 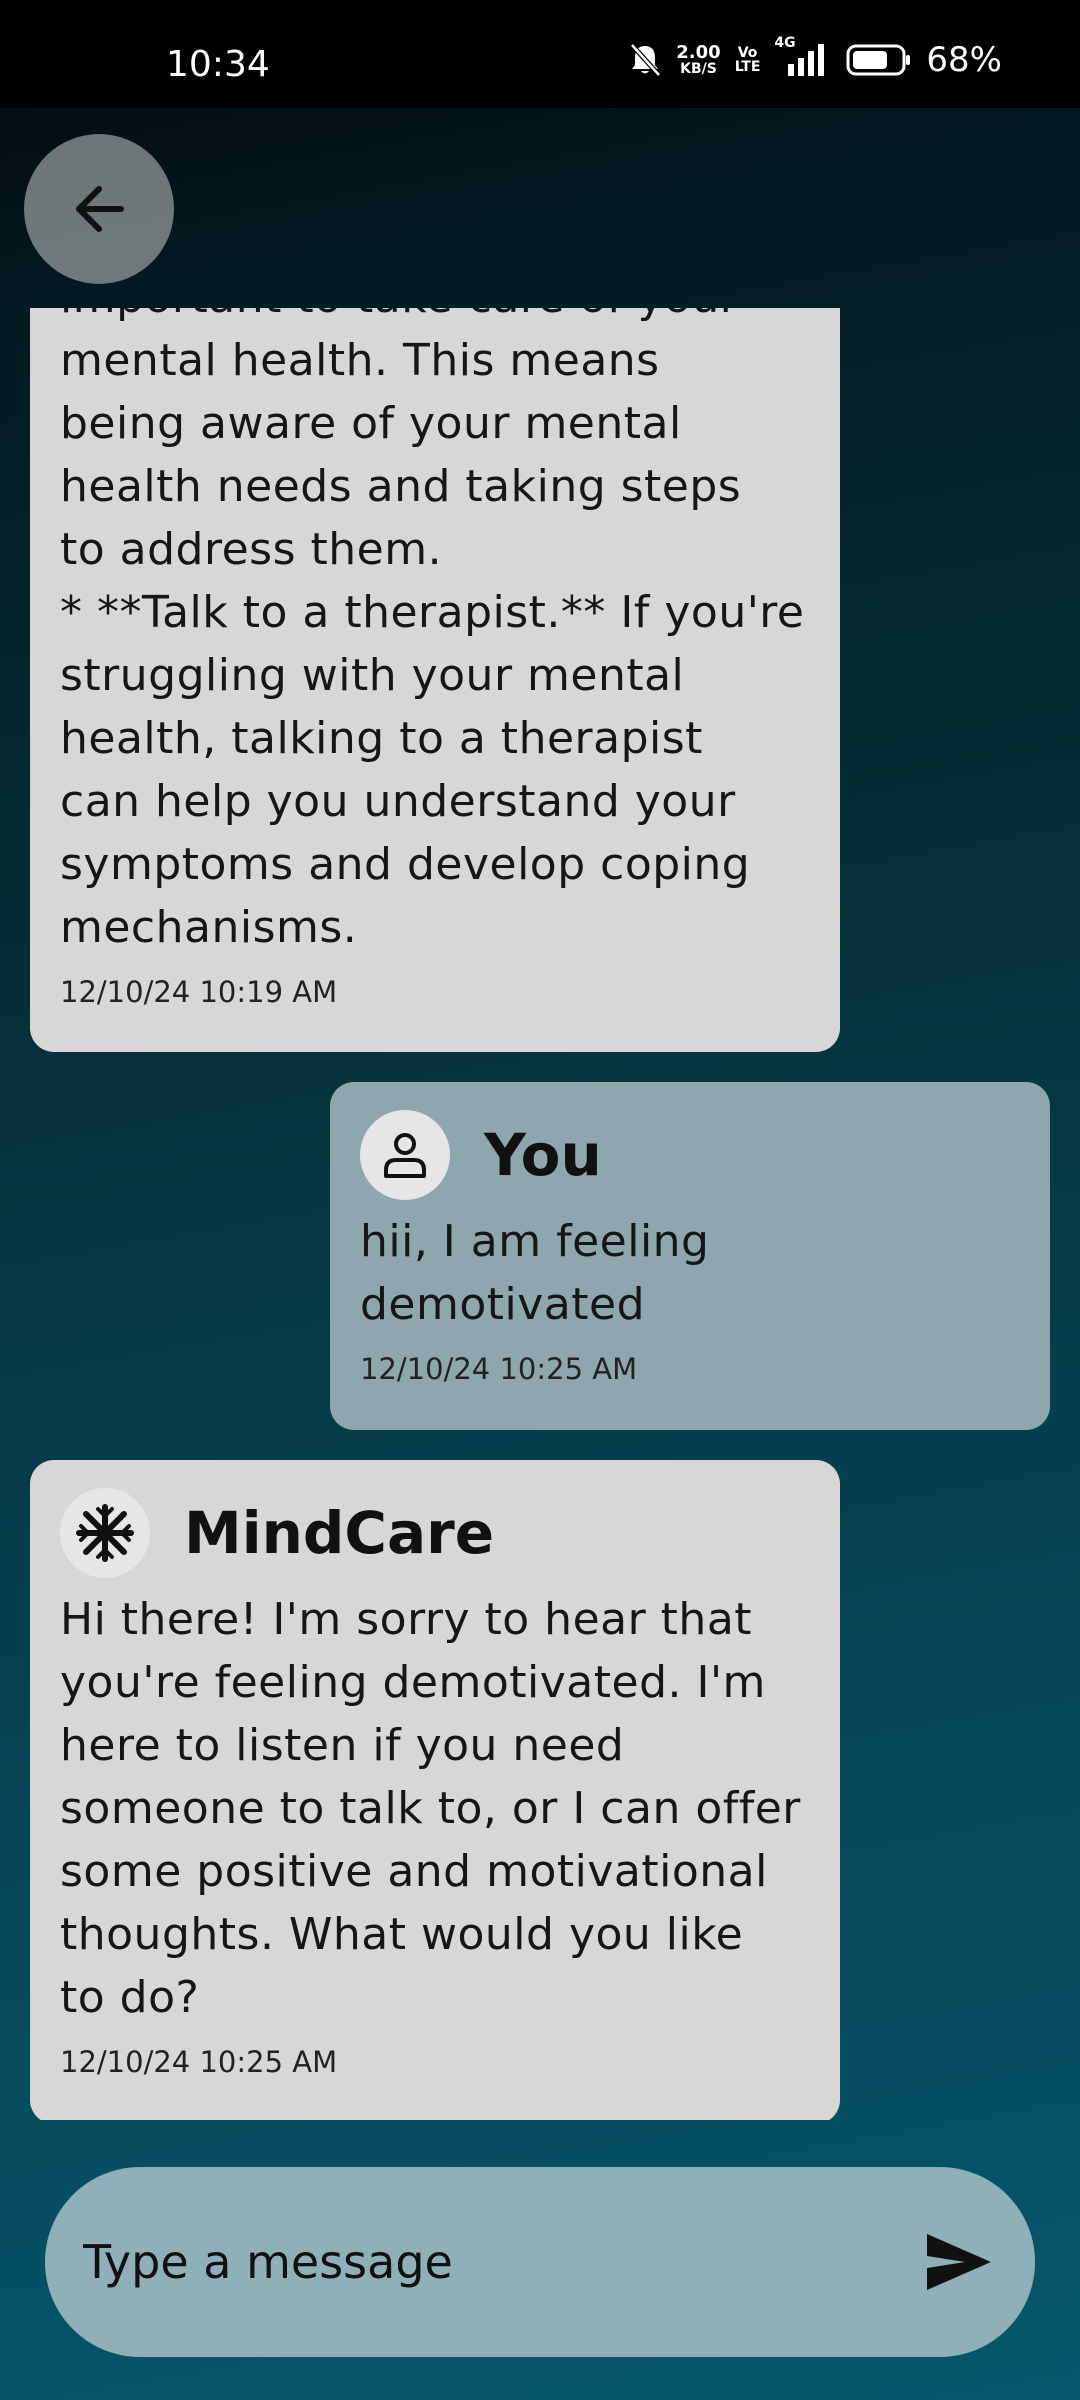 What do you see at coordinates (218, 64) in the screenshot?
I see `status-time: 10:34` at bounding box center [218, 64].